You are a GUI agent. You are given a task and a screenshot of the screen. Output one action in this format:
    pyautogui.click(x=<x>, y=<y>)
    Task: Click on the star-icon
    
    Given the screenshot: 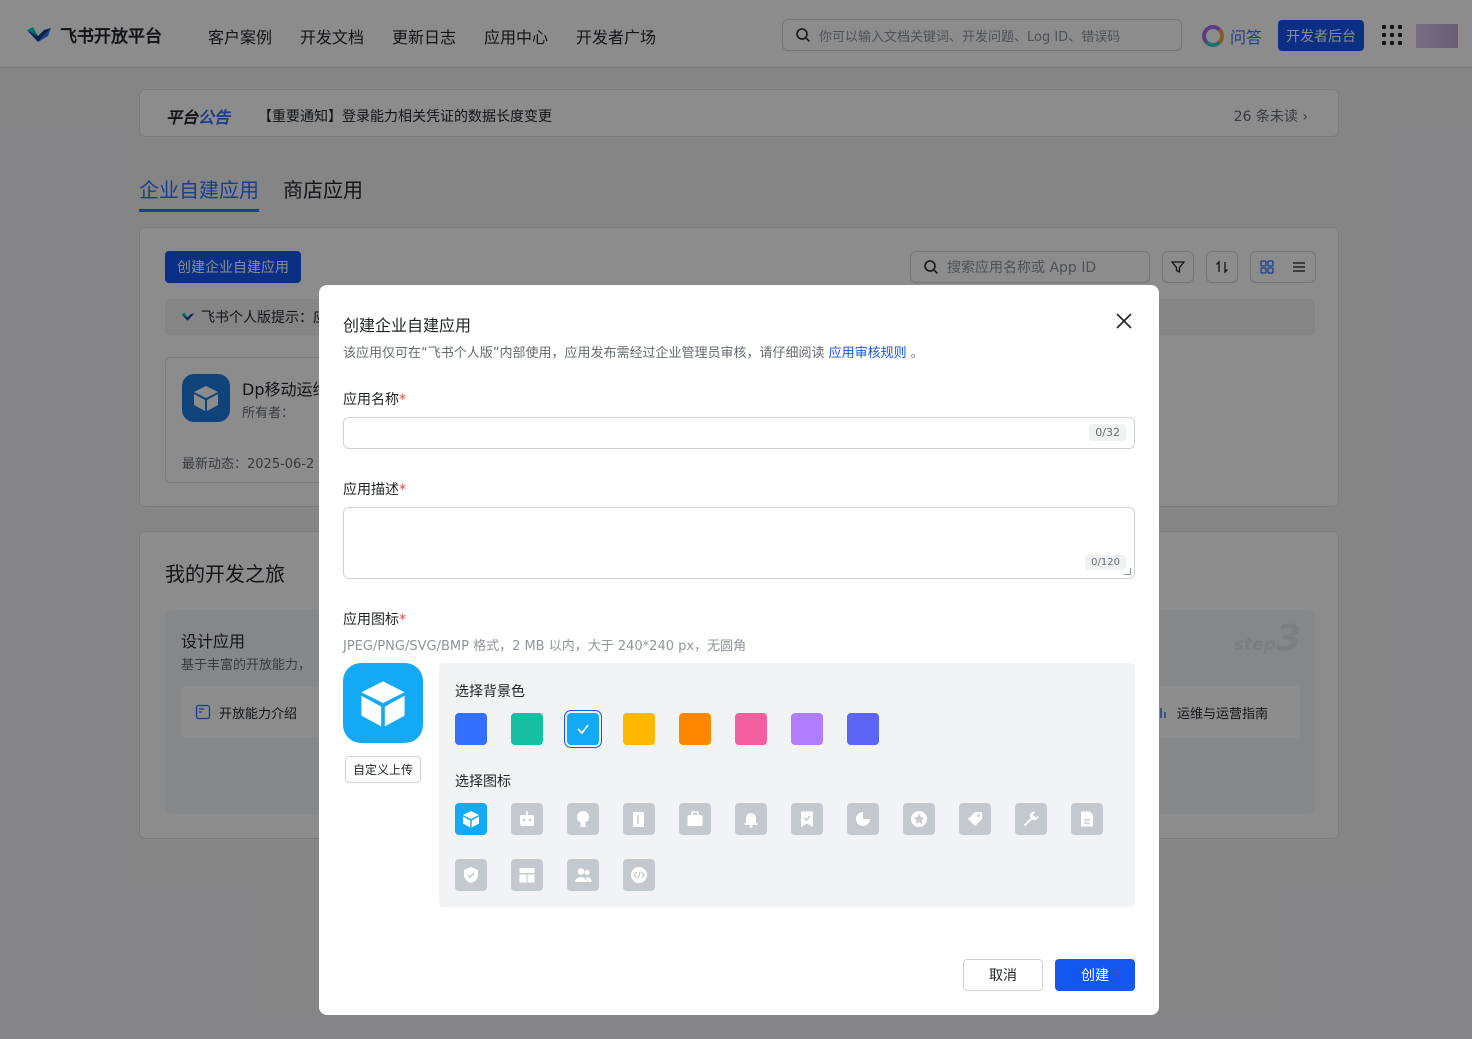 What is the action you would take?
    pyautogui.click(x=919, y=819)
    